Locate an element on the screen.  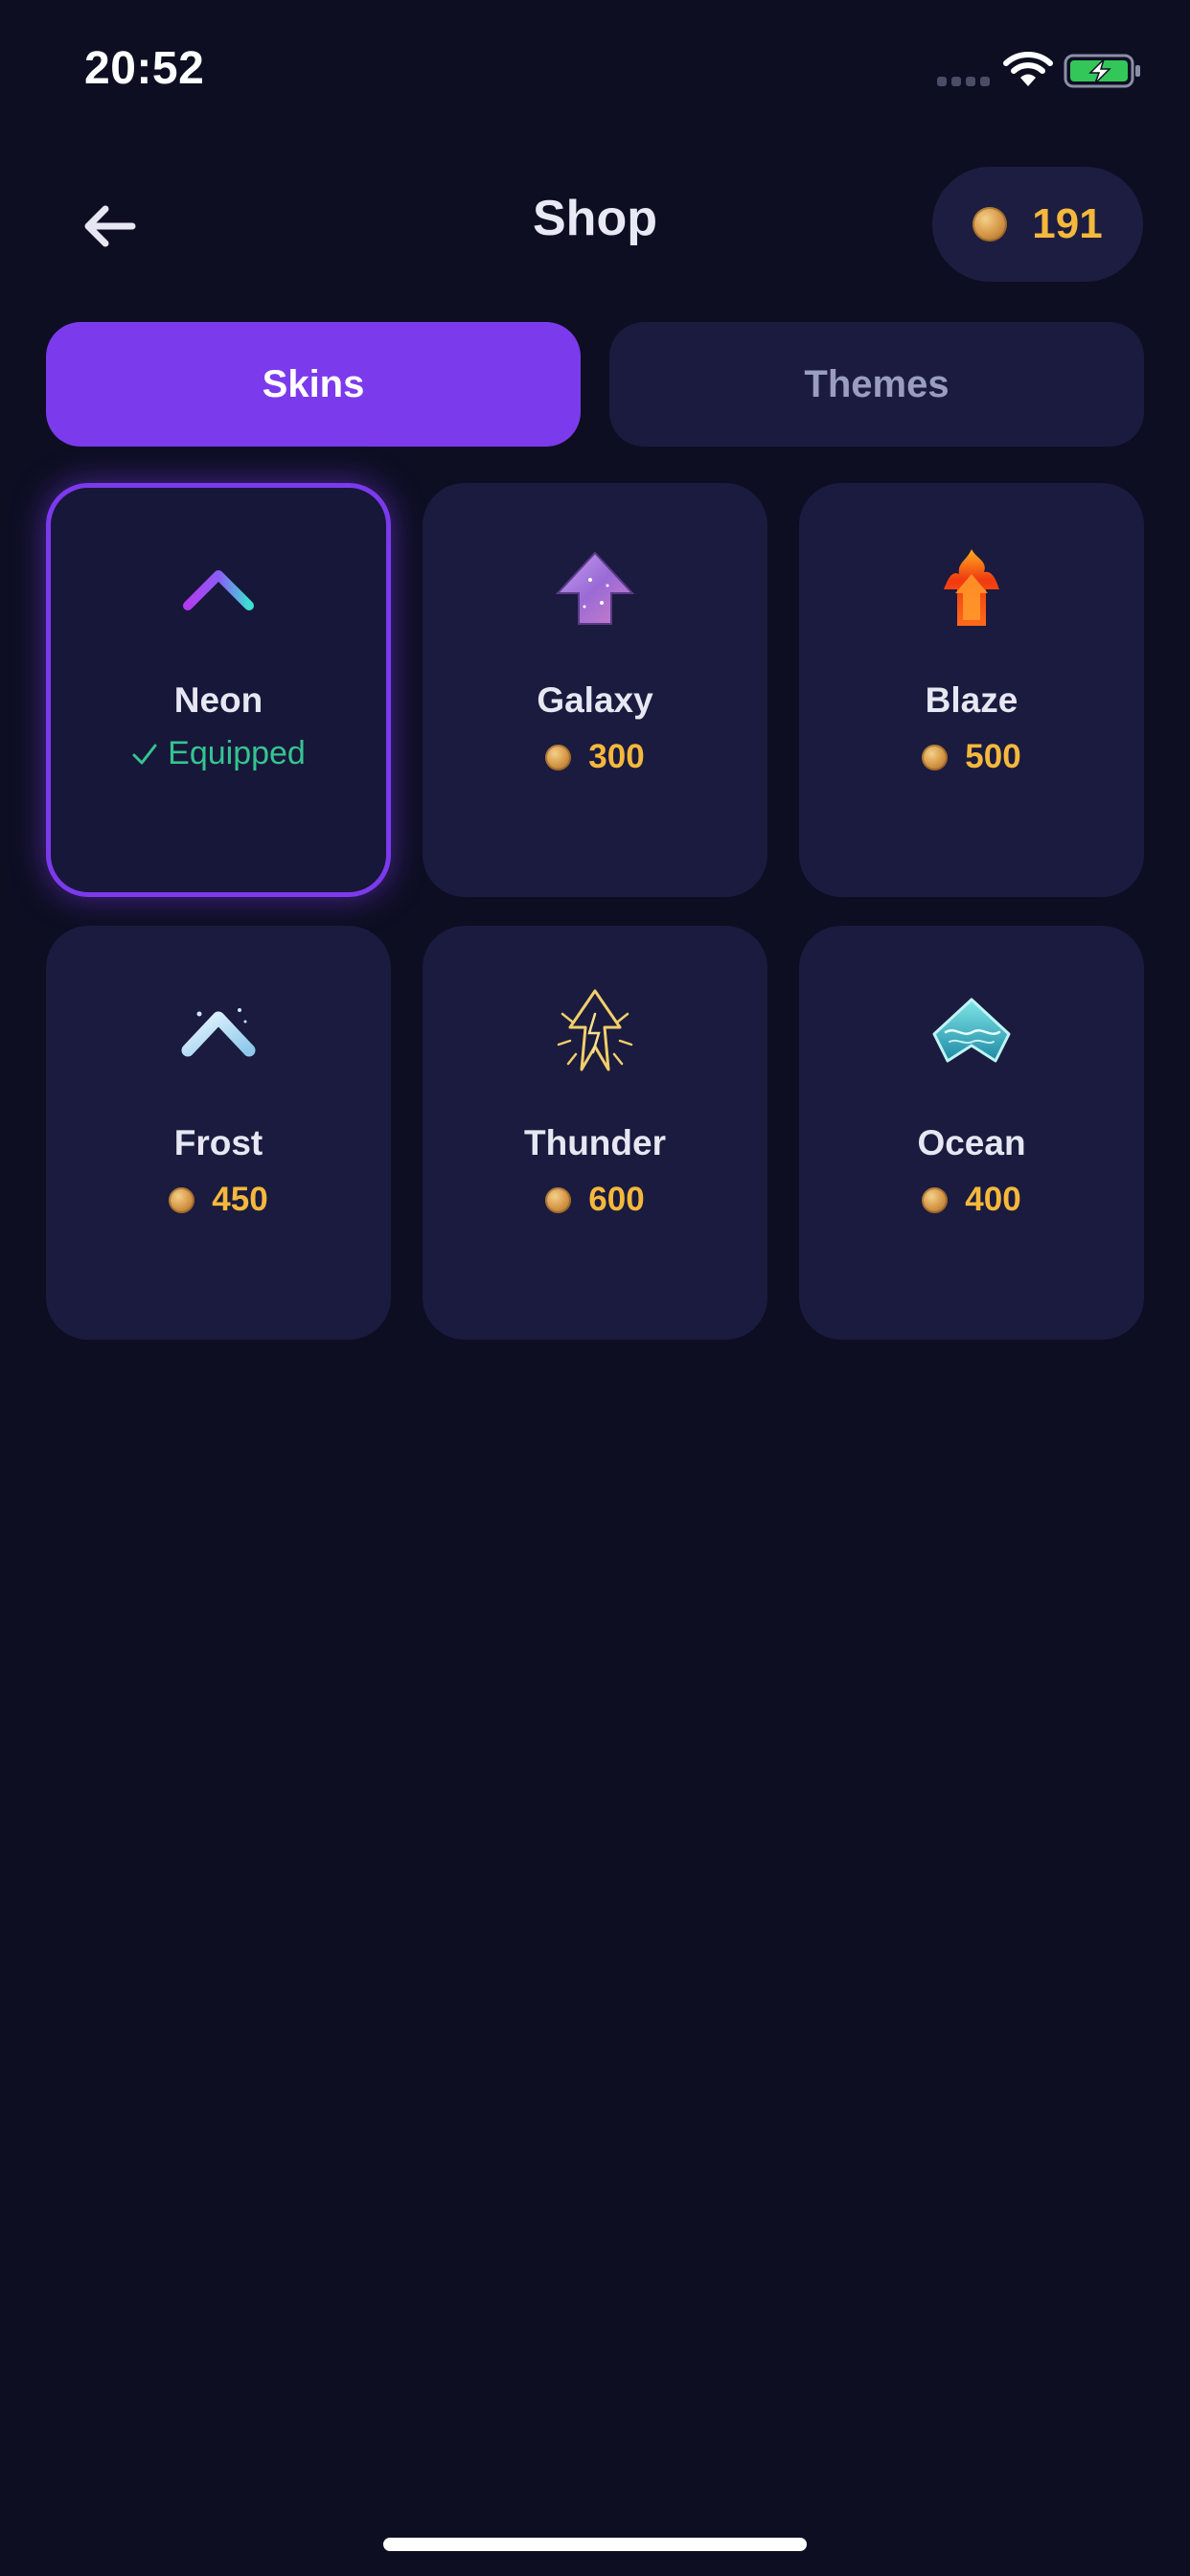
back-button is located at coordinates (109, 226).